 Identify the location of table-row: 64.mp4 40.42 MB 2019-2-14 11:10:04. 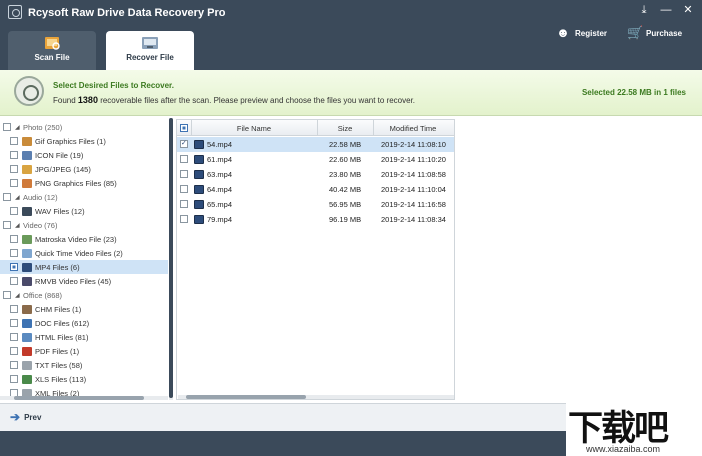
(315, 189).